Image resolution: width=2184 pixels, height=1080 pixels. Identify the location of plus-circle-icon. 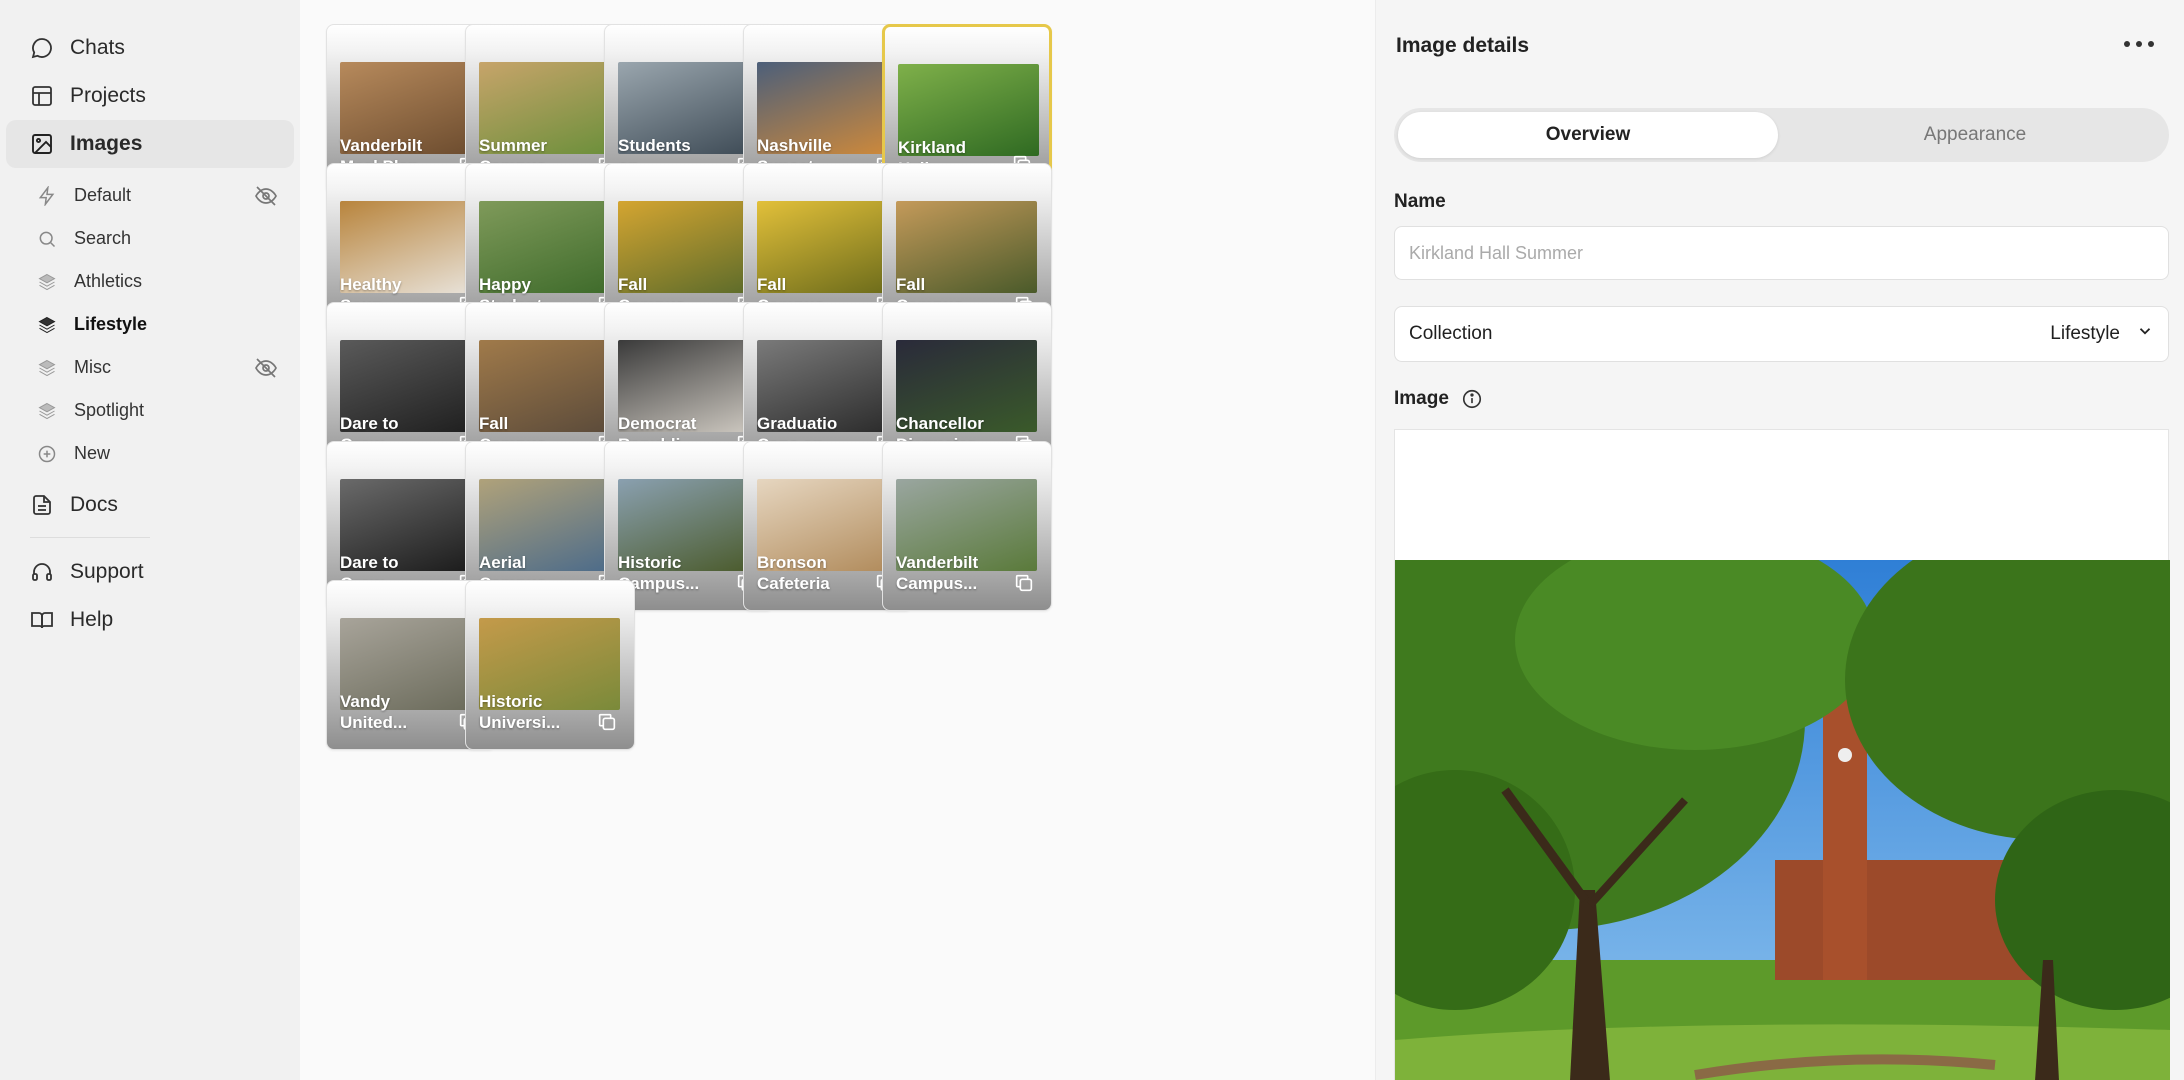
(47, 454).